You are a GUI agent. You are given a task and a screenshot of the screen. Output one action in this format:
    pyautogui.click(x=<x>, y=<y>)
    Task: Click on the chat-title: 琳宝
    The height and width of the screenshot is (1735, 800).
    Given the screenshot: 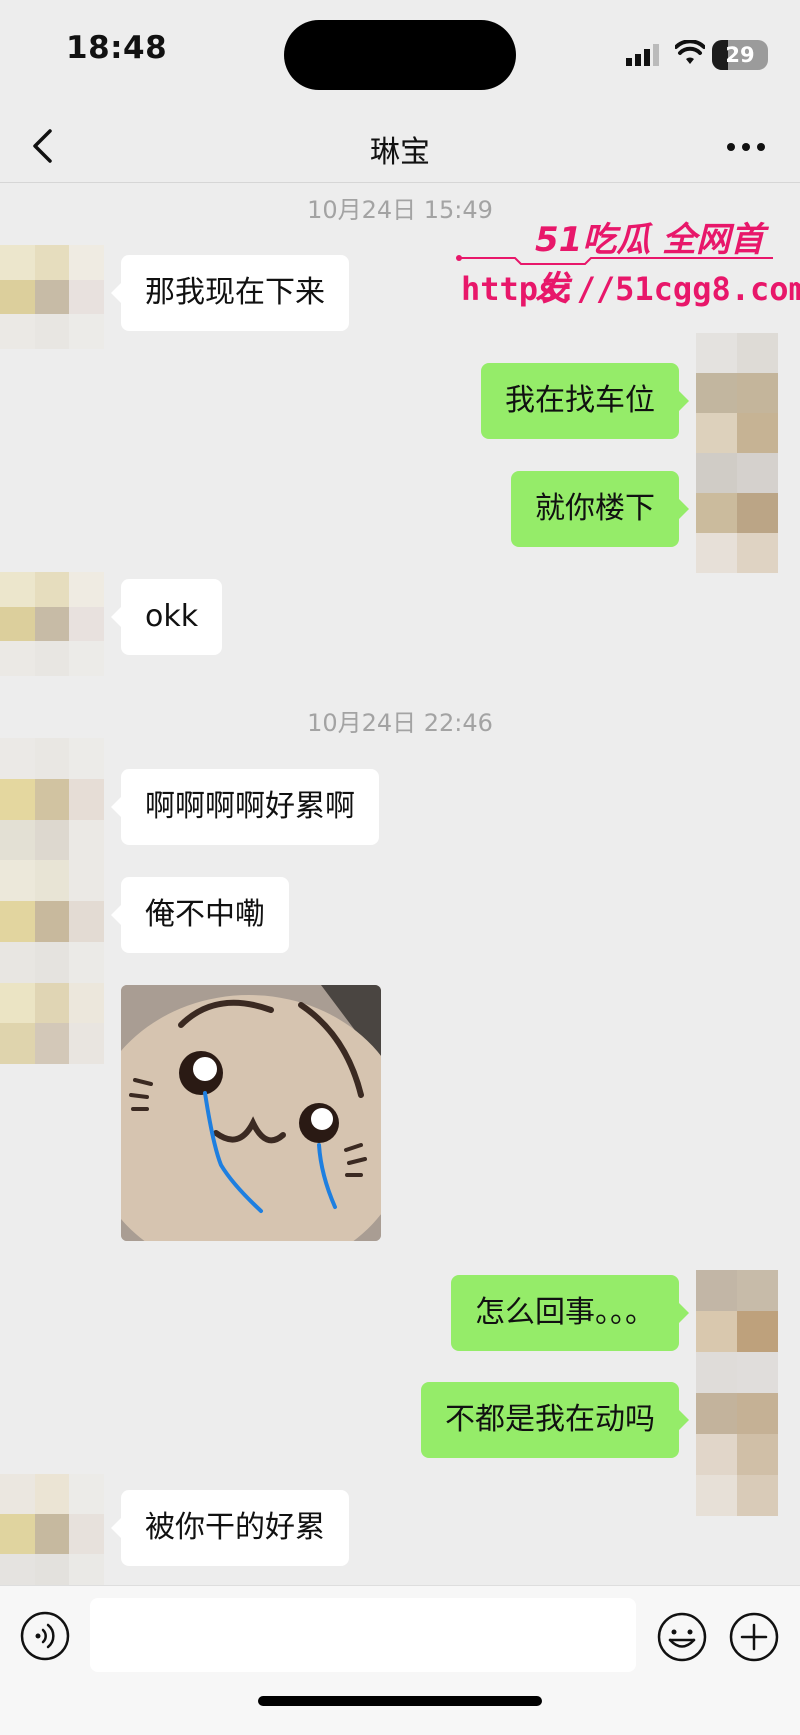 What is the action you would take?
    pyautogui.click(x=400, y=152)
    